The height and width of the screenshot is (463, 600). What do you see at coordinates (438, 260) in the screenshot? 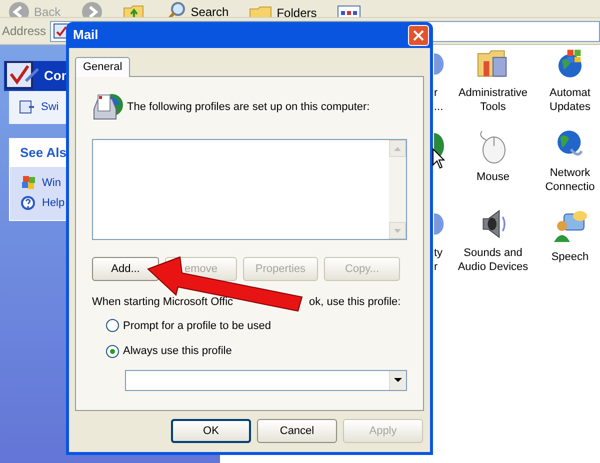
I see `control-panel-item: ty r` at bounding box center [438, 260].